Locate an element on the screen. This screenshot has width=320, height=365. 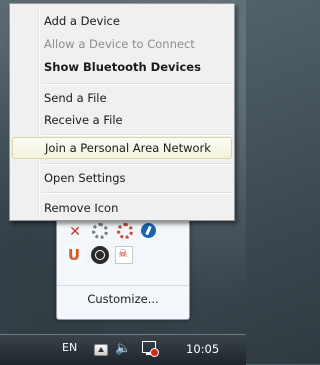
menu-item-receive-file: Receive a File is located at coordinates (122, 120).